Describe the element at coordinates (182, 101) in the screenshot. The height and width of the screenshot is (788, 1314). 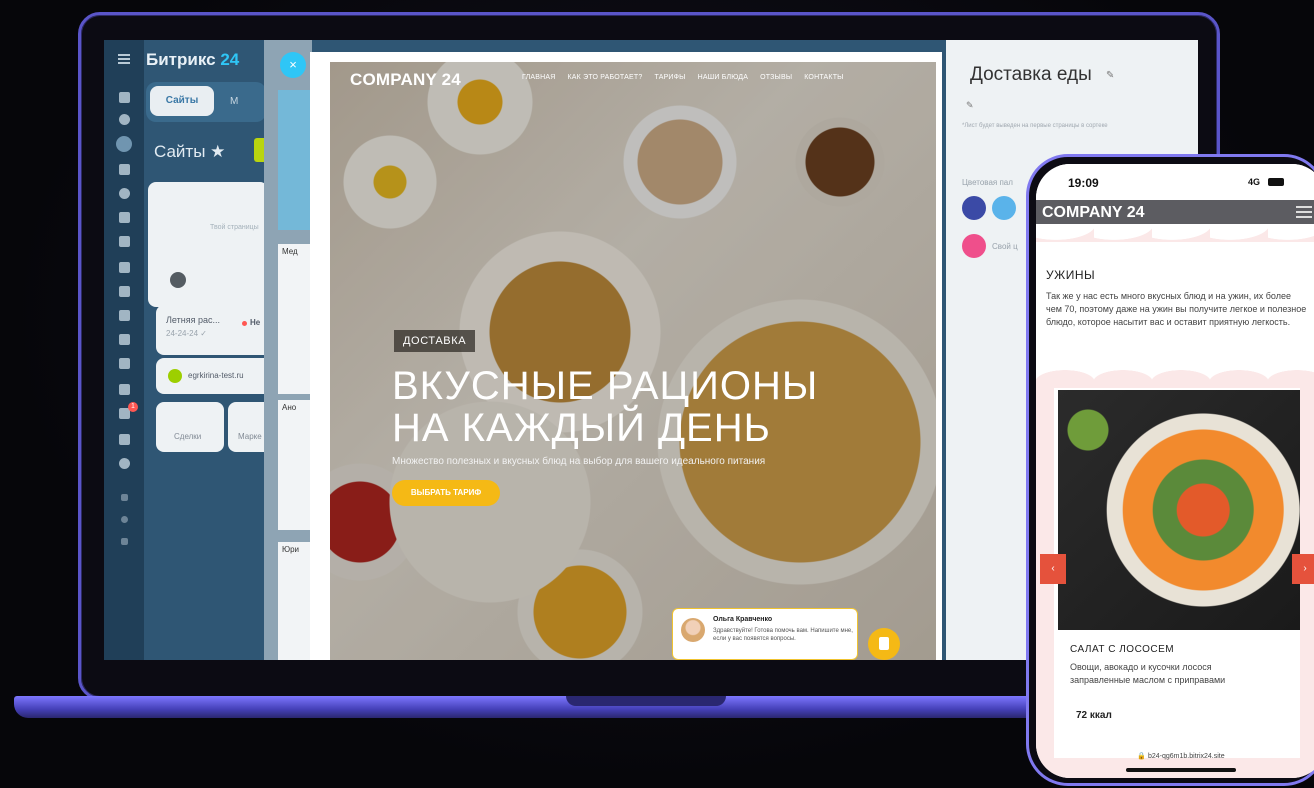
I see `tab-sites: Сайты` at that location.